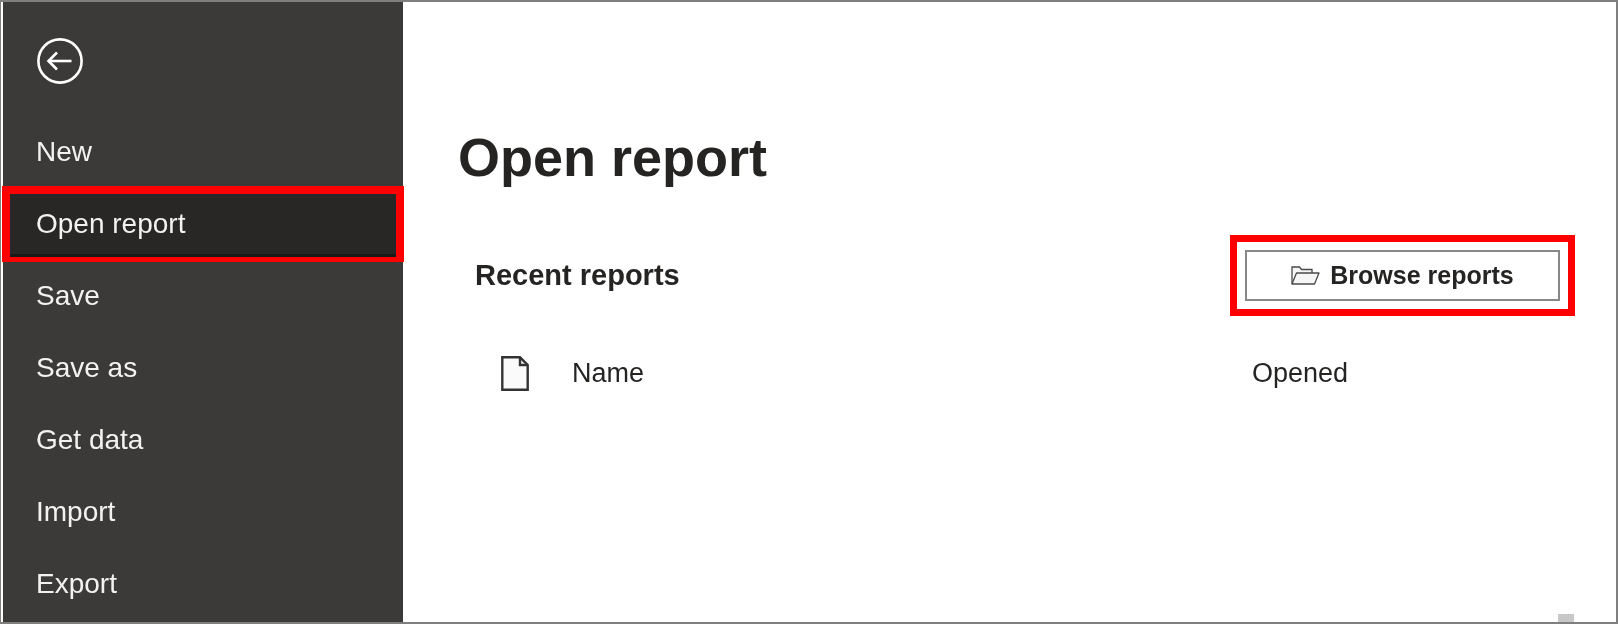 This screenshot has height=624, width=1618. I want to click on file-icon, so click(515, 373).